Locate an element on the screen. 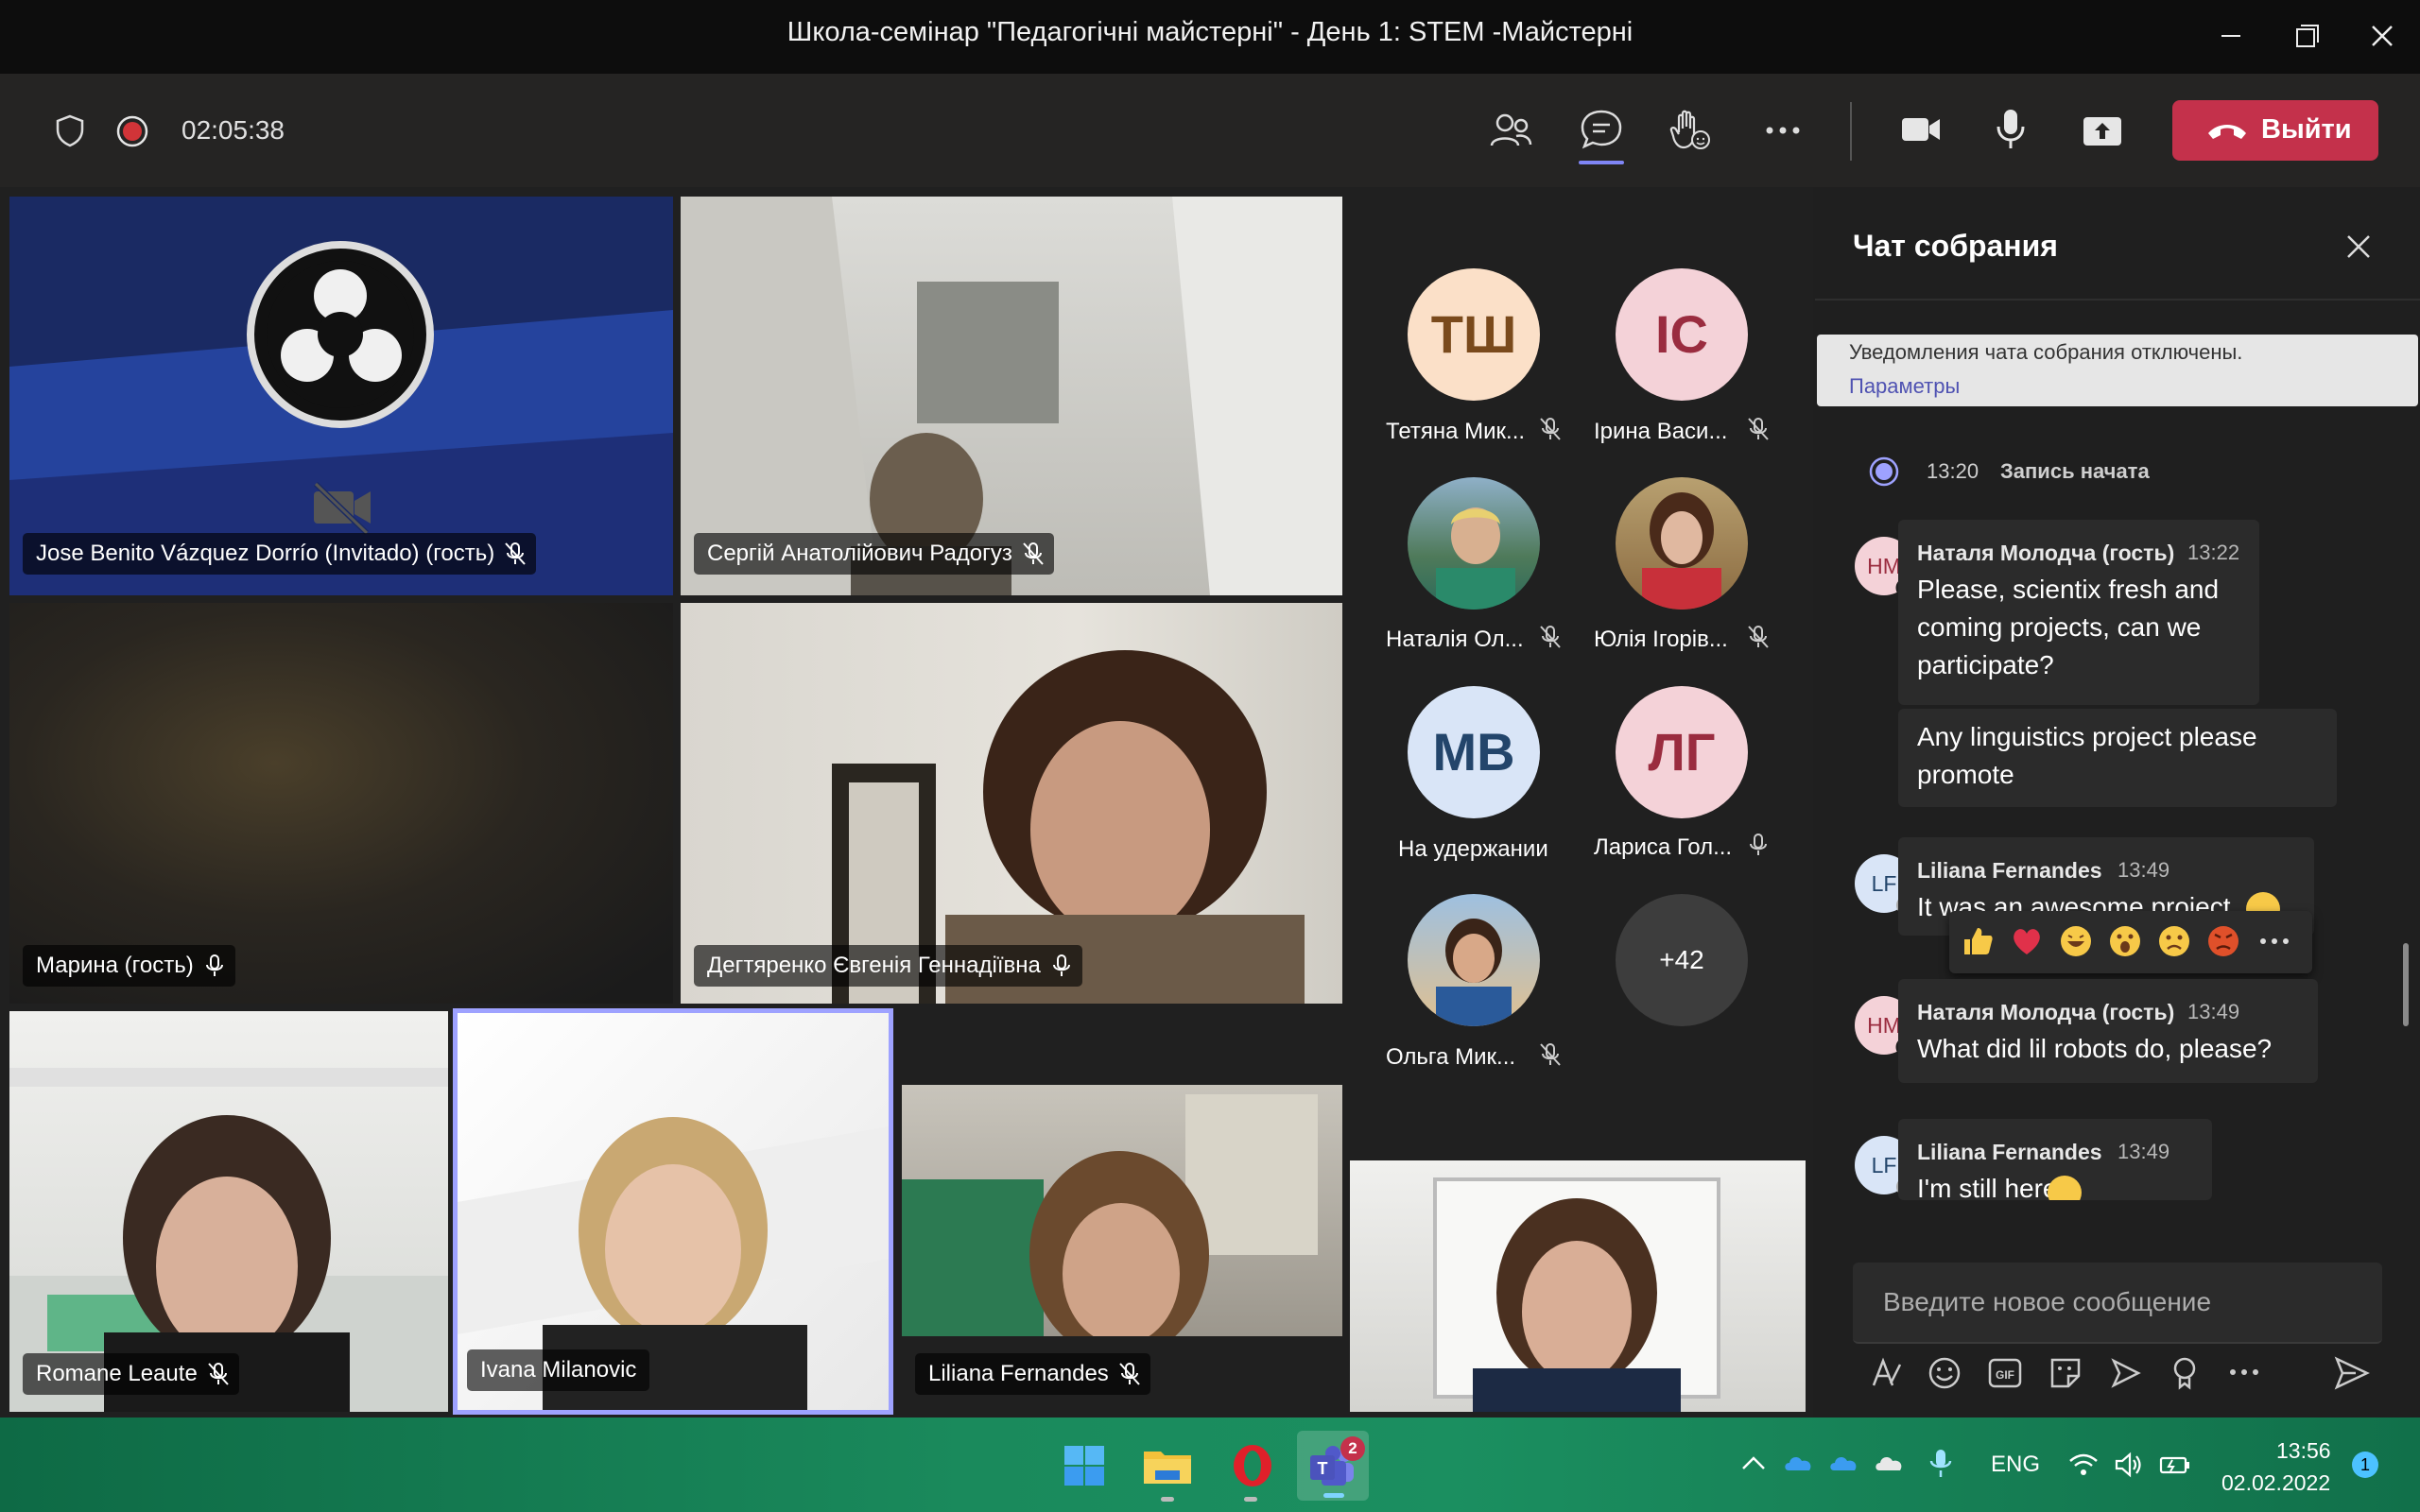 This screenshot has width=2420, height=1512. people-button is located at coordinates (1510, 133).